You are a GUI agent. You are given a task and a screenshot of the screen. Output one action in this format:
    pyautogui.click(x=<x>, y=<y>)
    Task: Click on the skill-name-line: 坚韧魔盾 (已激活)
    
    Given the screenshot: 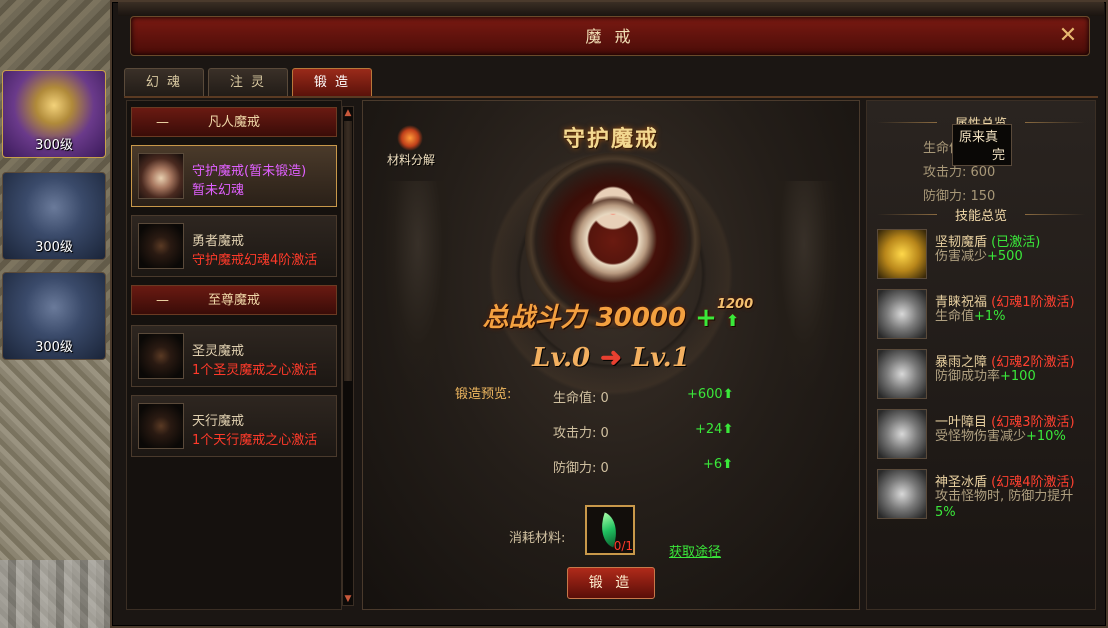 What is the action you would take?
    pyautogui.click(x=988, y=242)
    